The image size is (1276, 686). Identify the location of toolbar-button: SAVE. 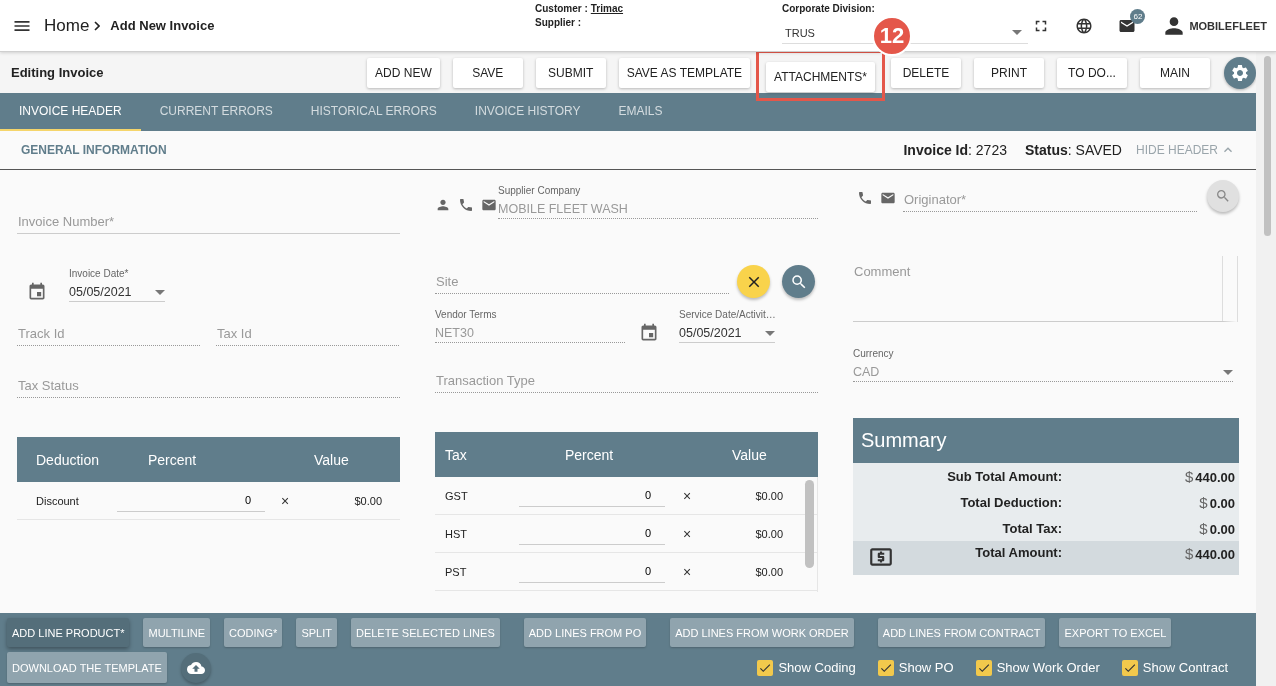
(487, 72).